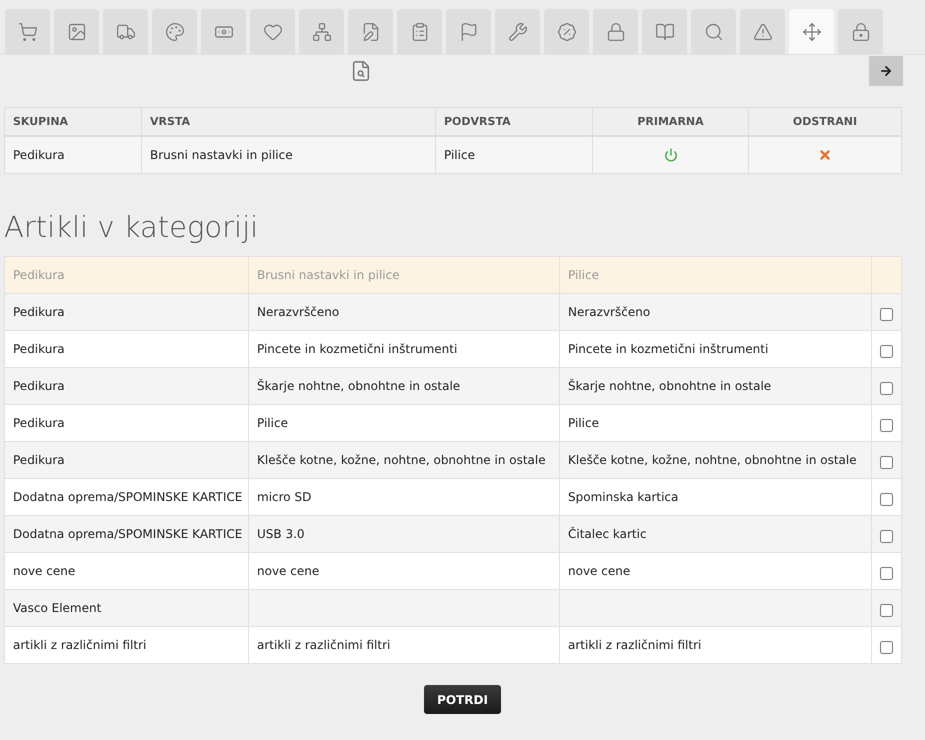 Image resolution: width=925 pixels, height=740 pixels. What do you see at coordinates (671, 155) in the screenshot?
I see `power-icon` at bounding box center [671, 155].